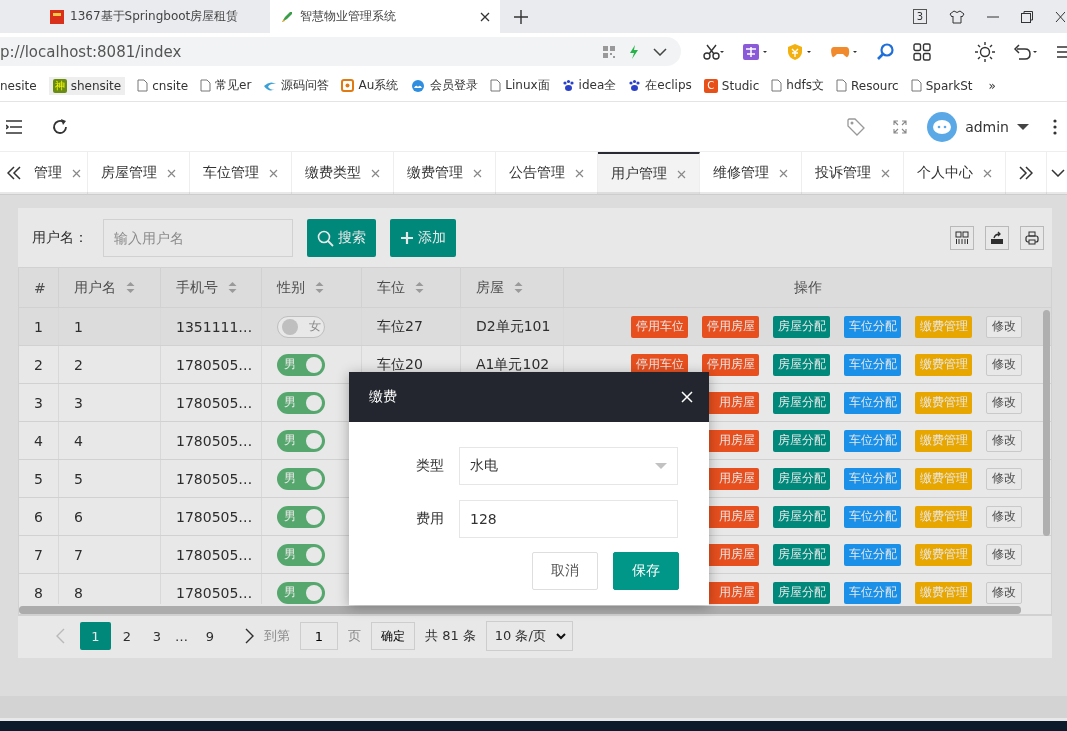 This screenshot has height=731, width=1067. Describe the element at coordinates (521, 16) in the screenshot. I see `new-tab-icon` at that location.